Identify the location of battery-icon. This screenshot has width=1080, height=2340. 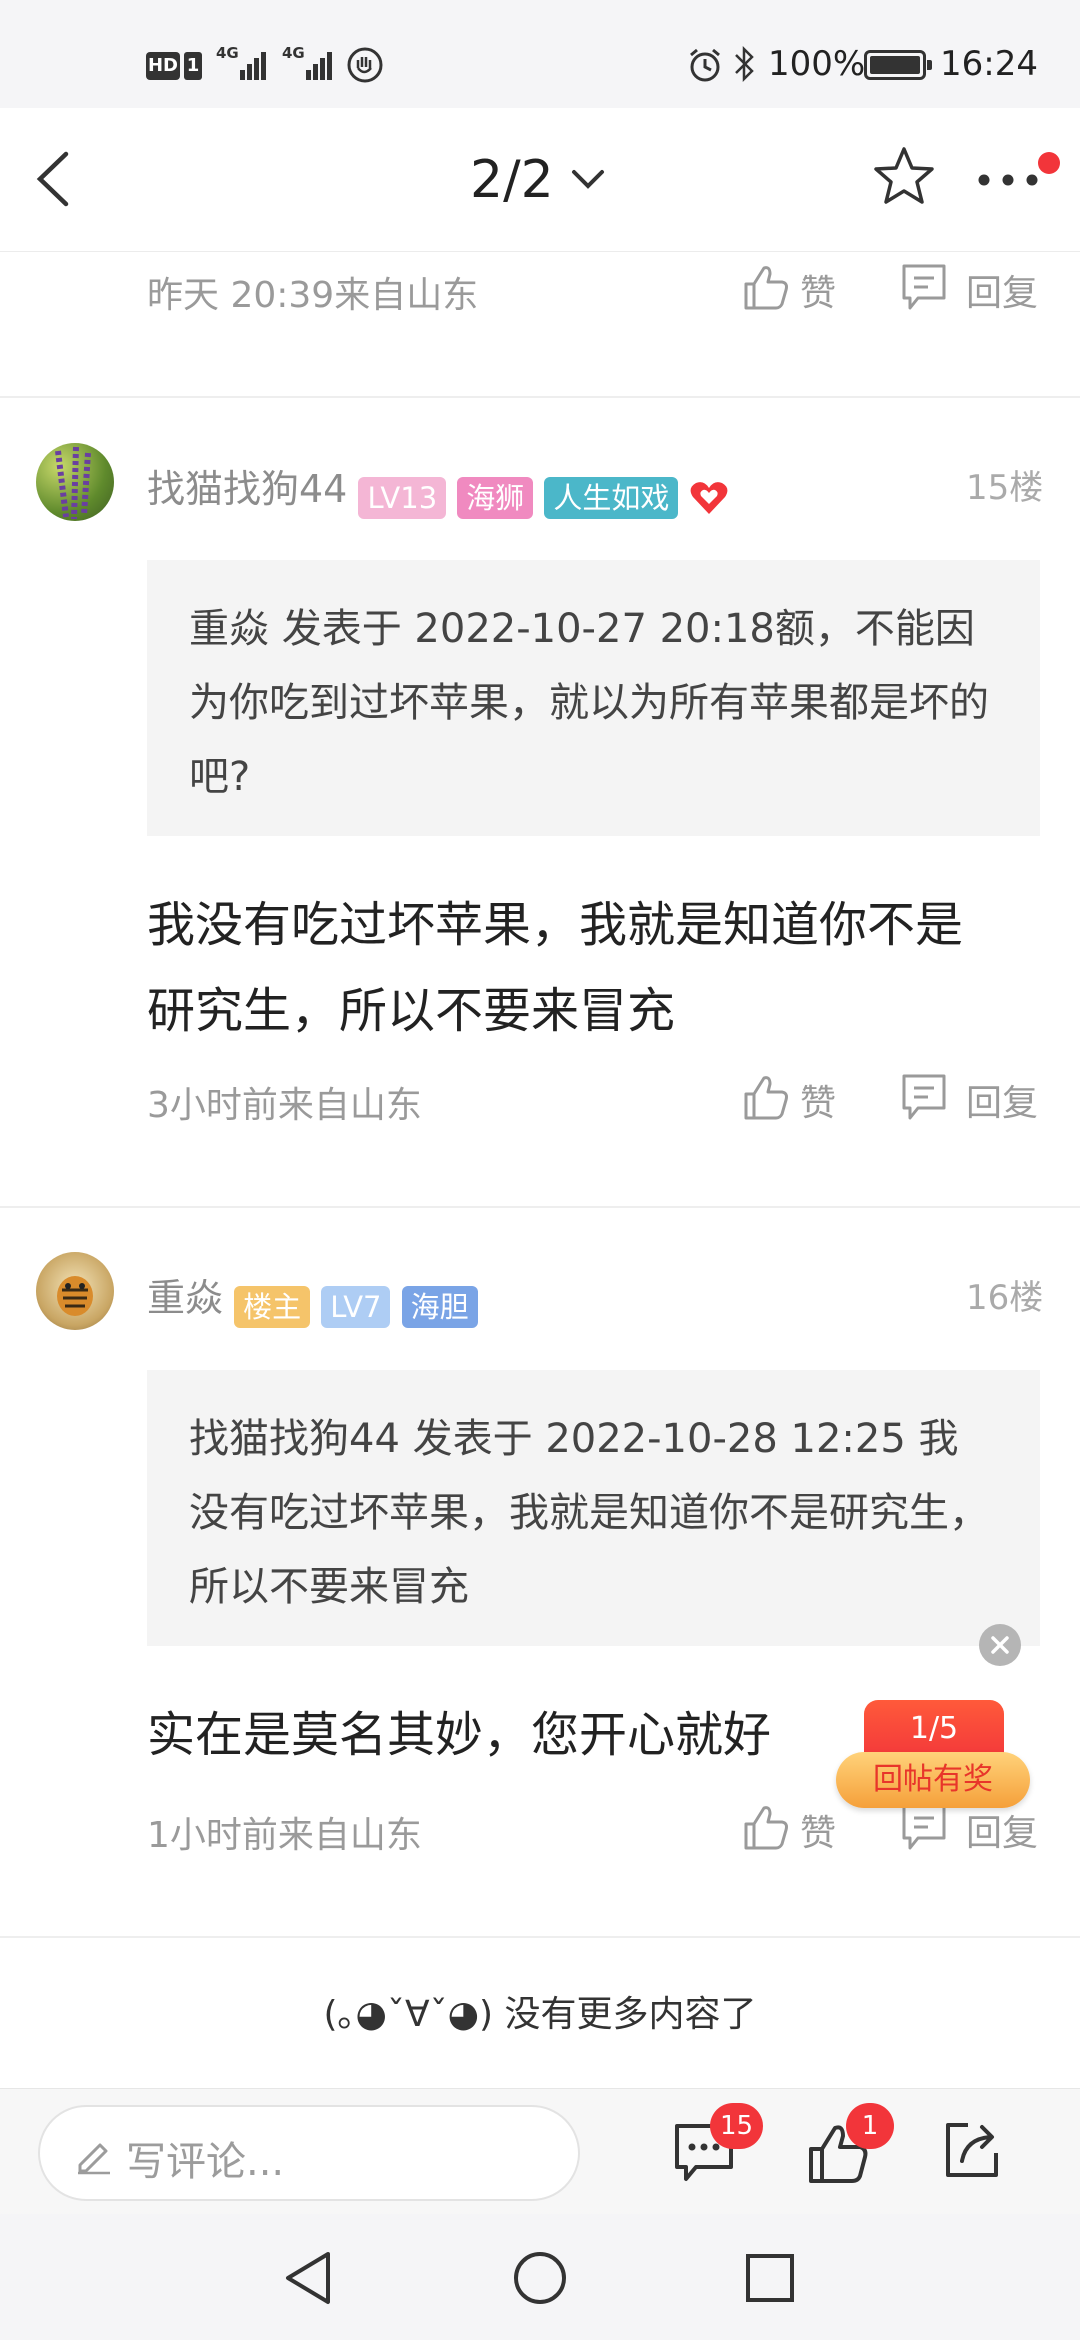
(898, 65).